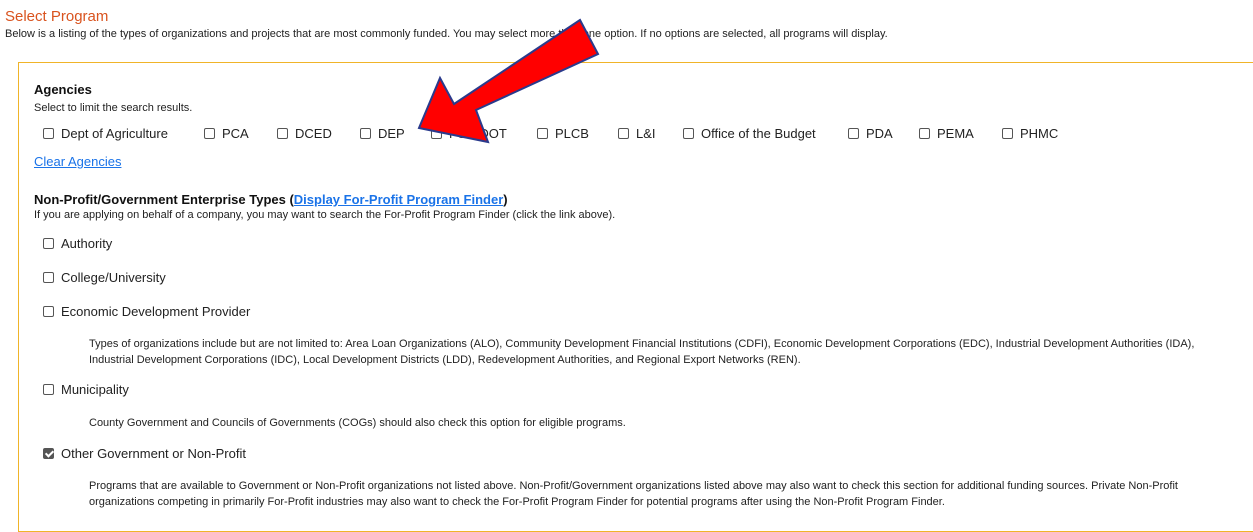 Image resolution: width=1253 pixels, height=532 pixels. Describe the element at coordinates (398, 199) in the screenshot. I see `display-for-profit-link: Display For-Profit Program Finder` at that location.